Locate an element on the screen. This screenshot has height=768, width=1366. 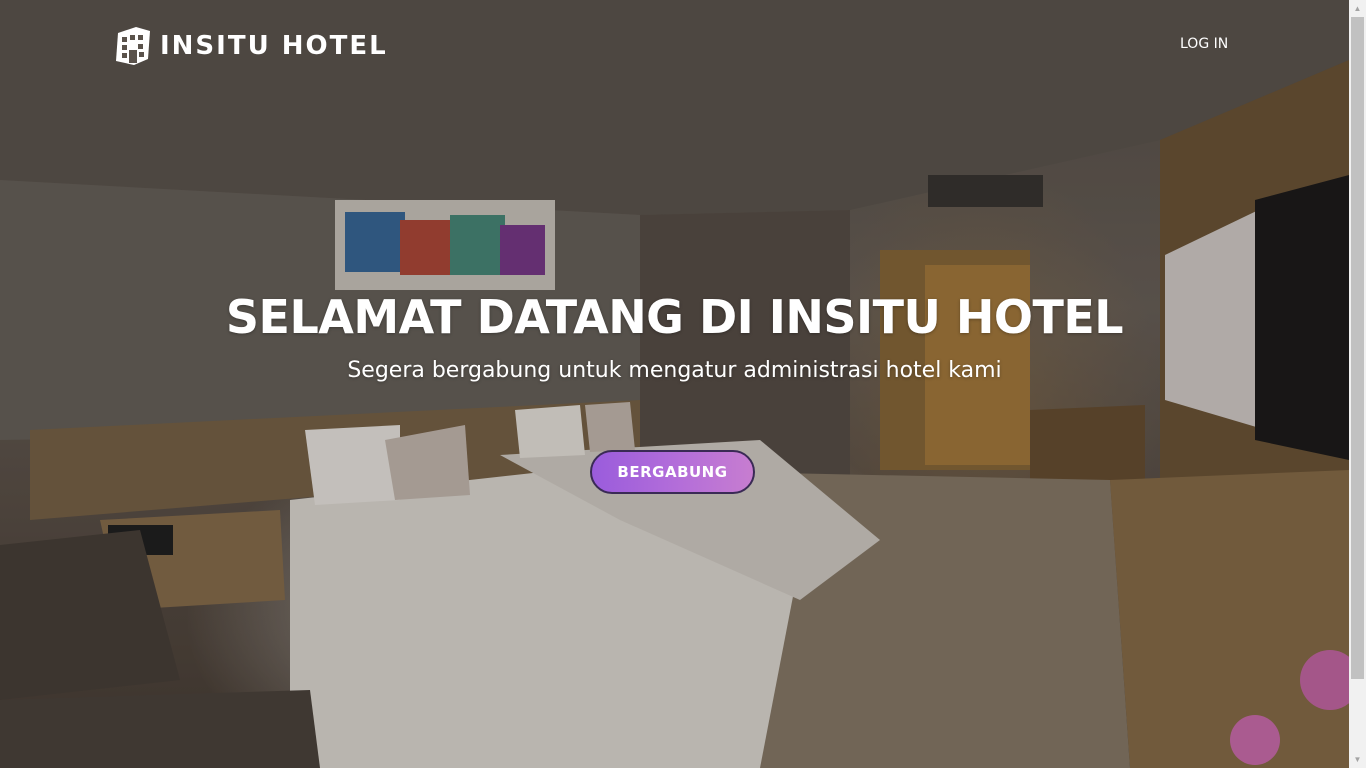
brand: INSITU HOTEL is located at coordinates (250, 46).